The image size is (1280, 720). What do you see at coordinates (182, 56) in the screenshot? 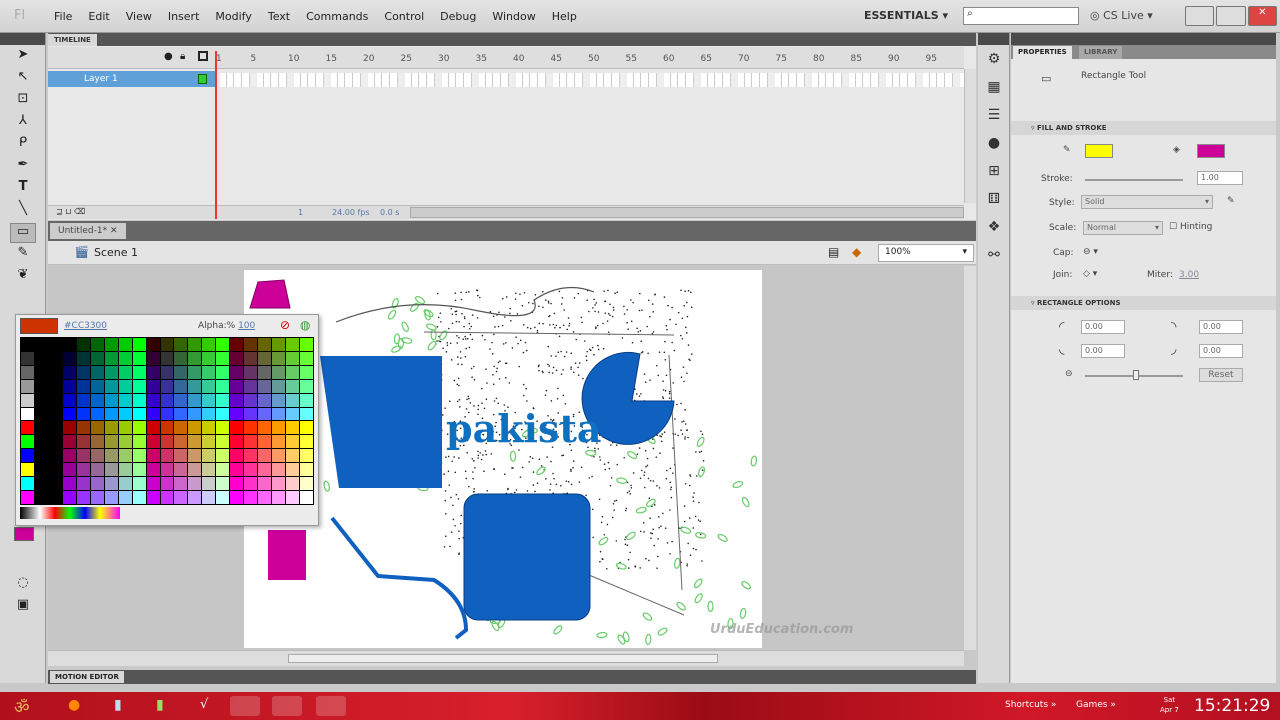
I see `lock-icon: 🔒︎` at bounding box center [182, 56].